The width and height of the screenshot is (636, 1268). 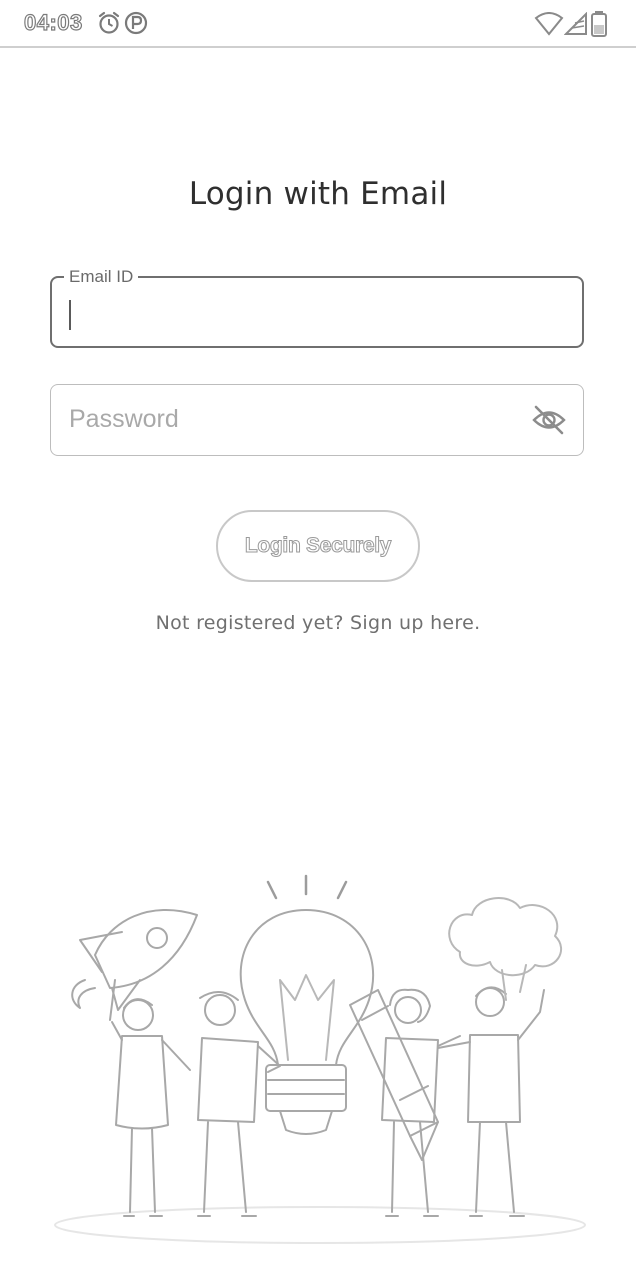 I want to click on page-title: Login with Email, so click(x=318, y=194).